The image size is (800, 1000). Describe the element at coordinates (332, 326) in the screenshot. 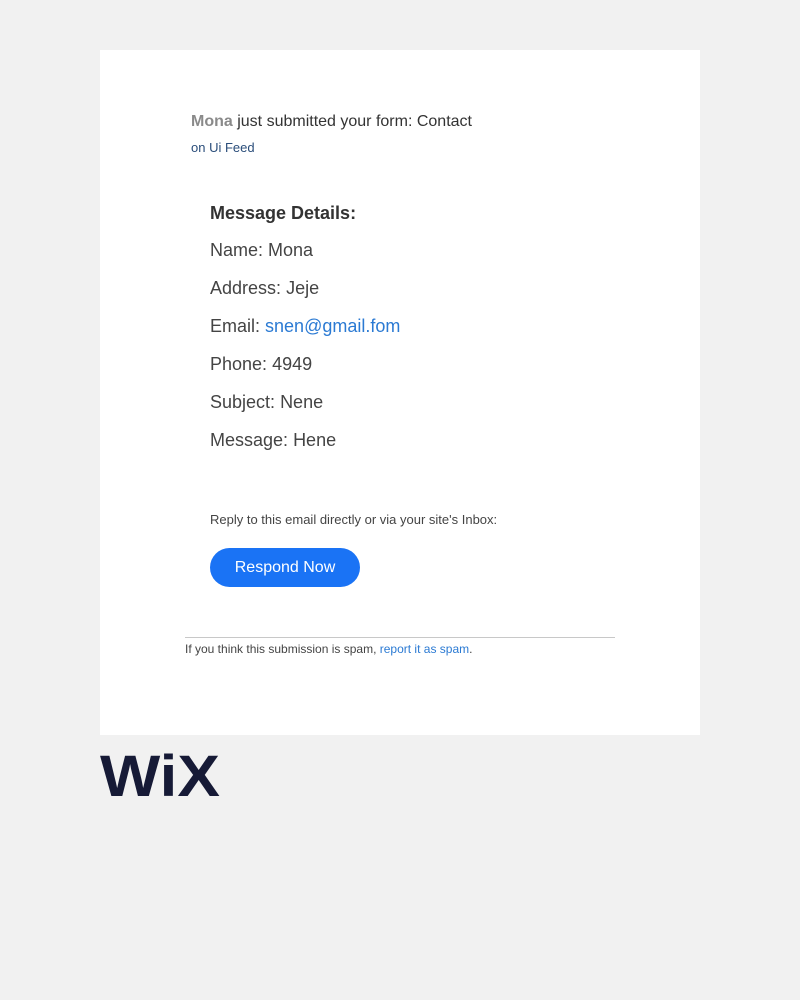

I see `email-link: snen@gmail.fom` at that location.